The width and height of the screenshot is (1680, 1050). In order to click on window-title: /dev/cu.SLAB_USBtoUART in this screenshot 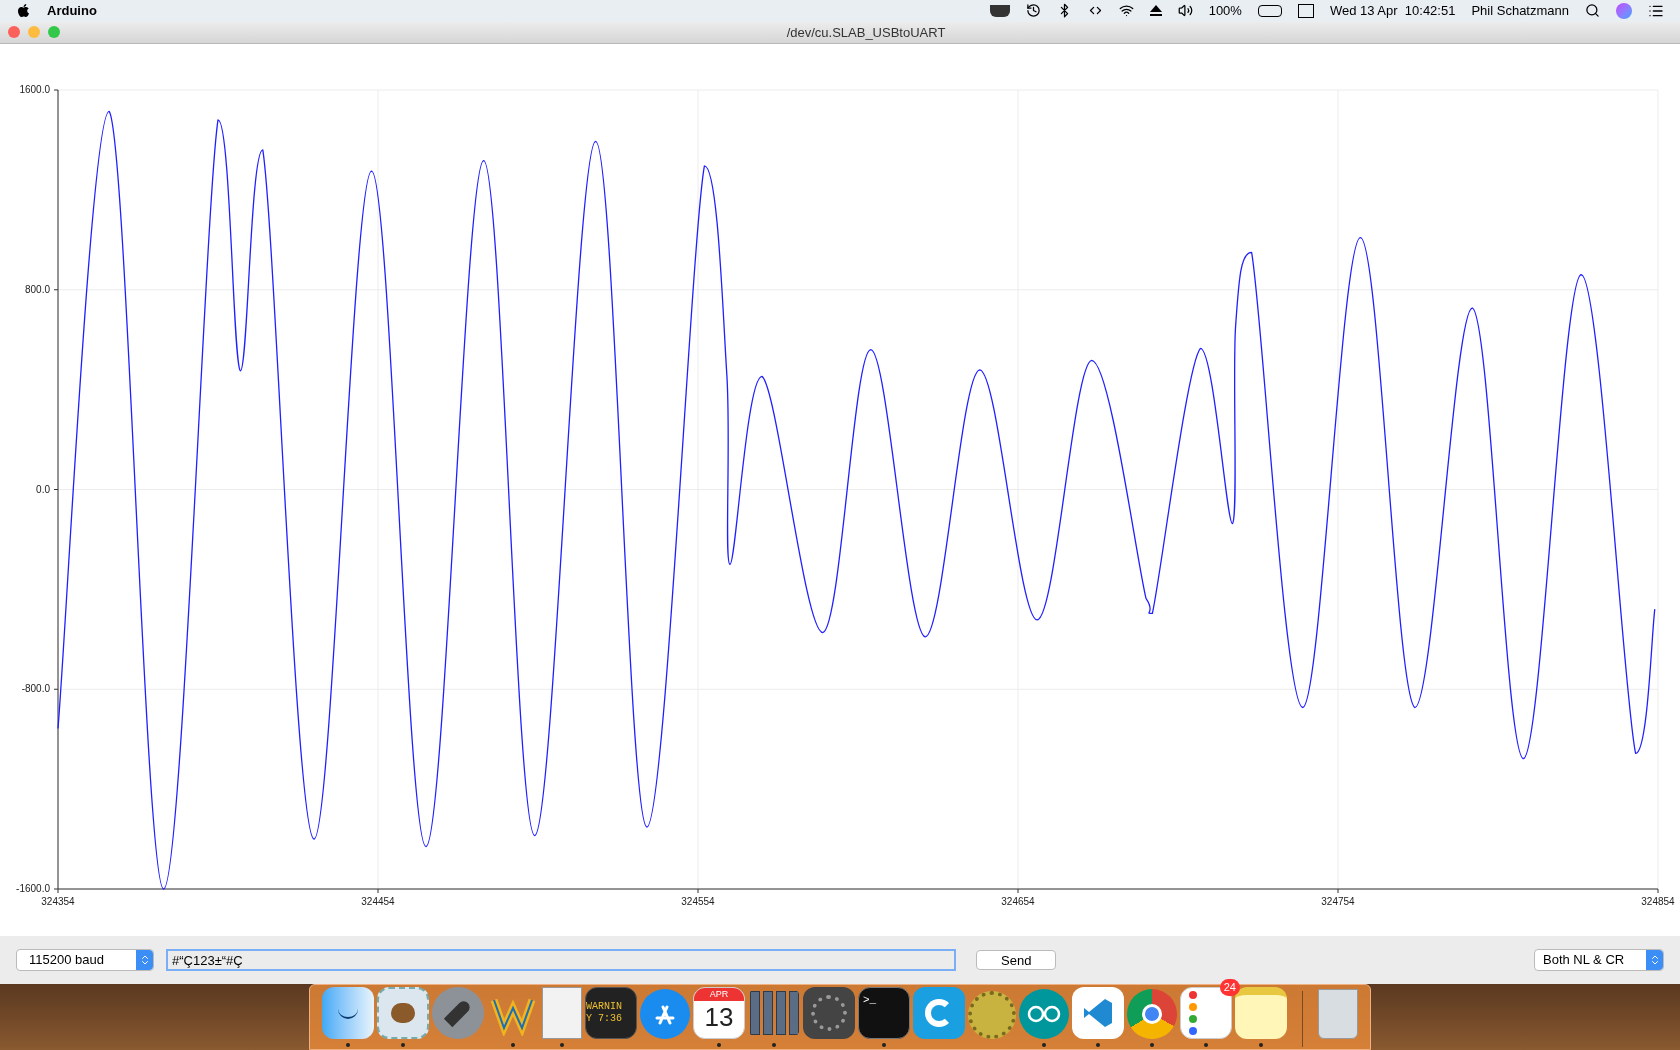, I will do `click(866, 32)`.